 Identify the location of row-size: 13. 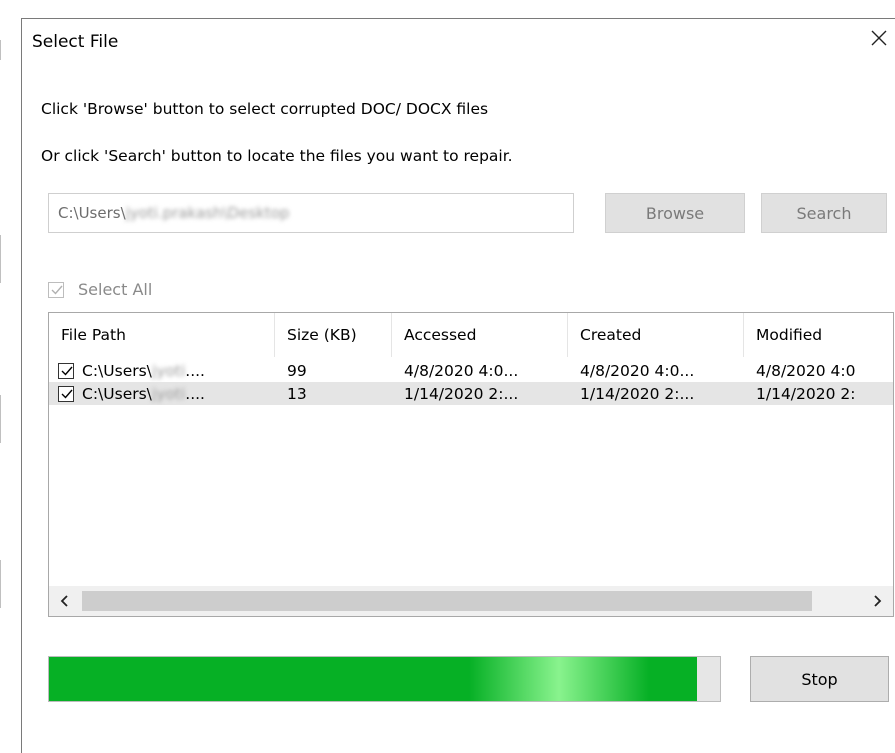
(297, 393).